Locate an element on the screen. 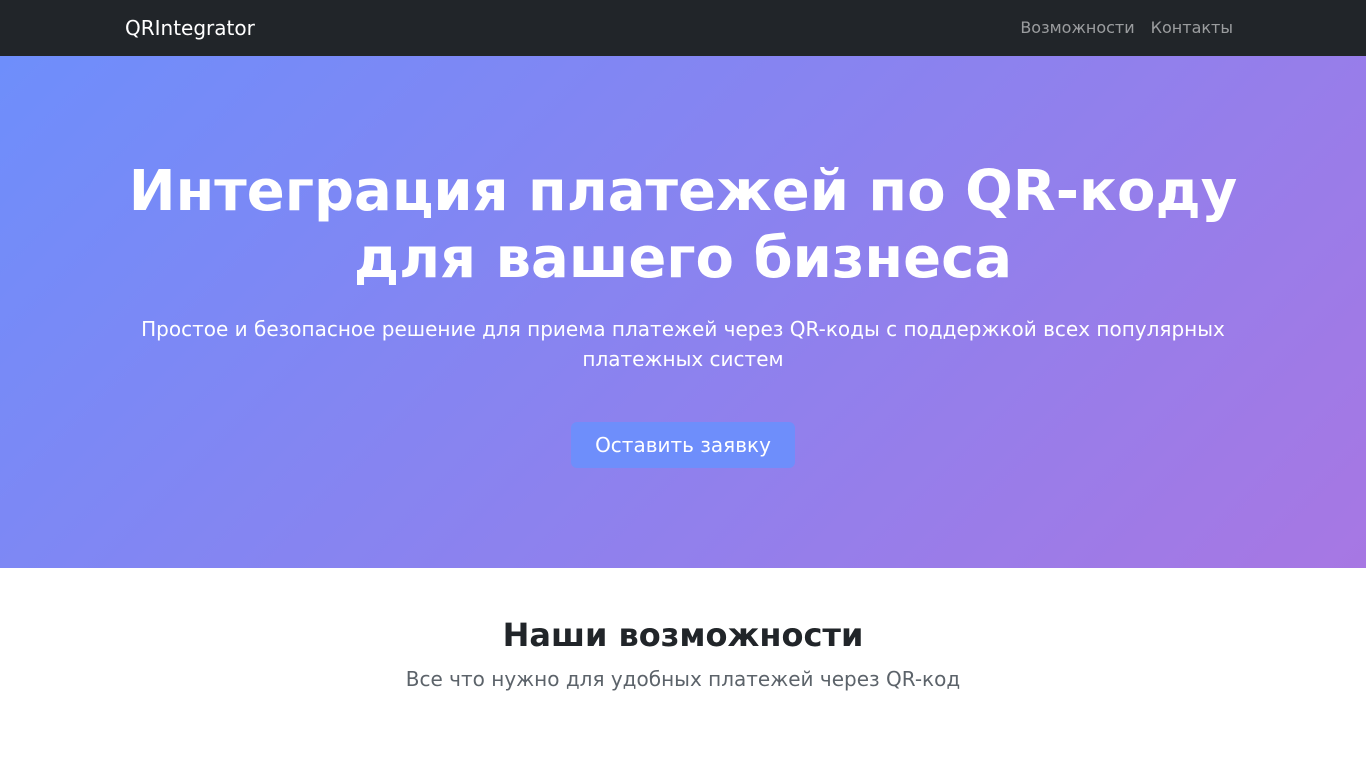 Image resolution: width=1366 pixels, height=768 pixels. nav-links: Возможности Контакты is located at coordinates (1126, 28).